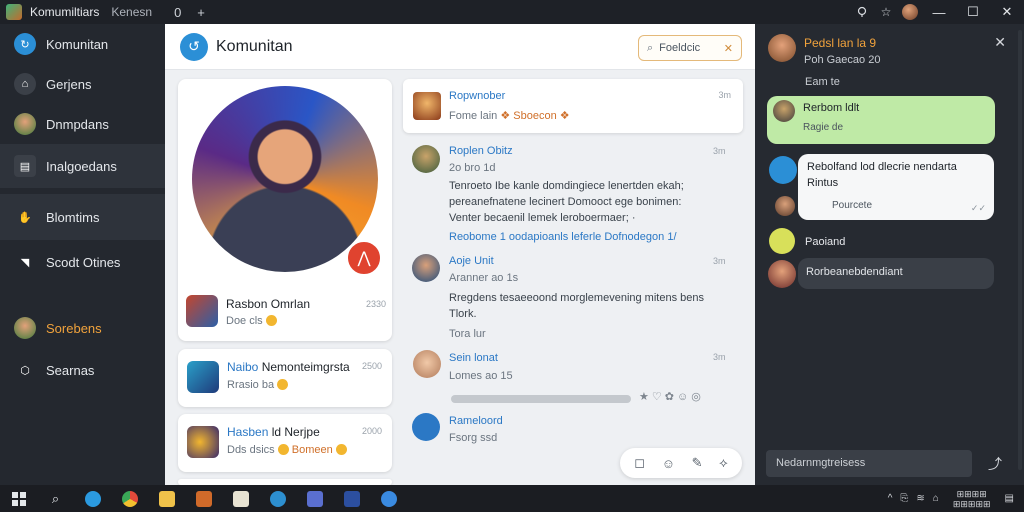 This screenshot has width=1024, height=512. I want to click on sidebar-item-gerjens: ⌂ Gerjens, so click(82, 84).